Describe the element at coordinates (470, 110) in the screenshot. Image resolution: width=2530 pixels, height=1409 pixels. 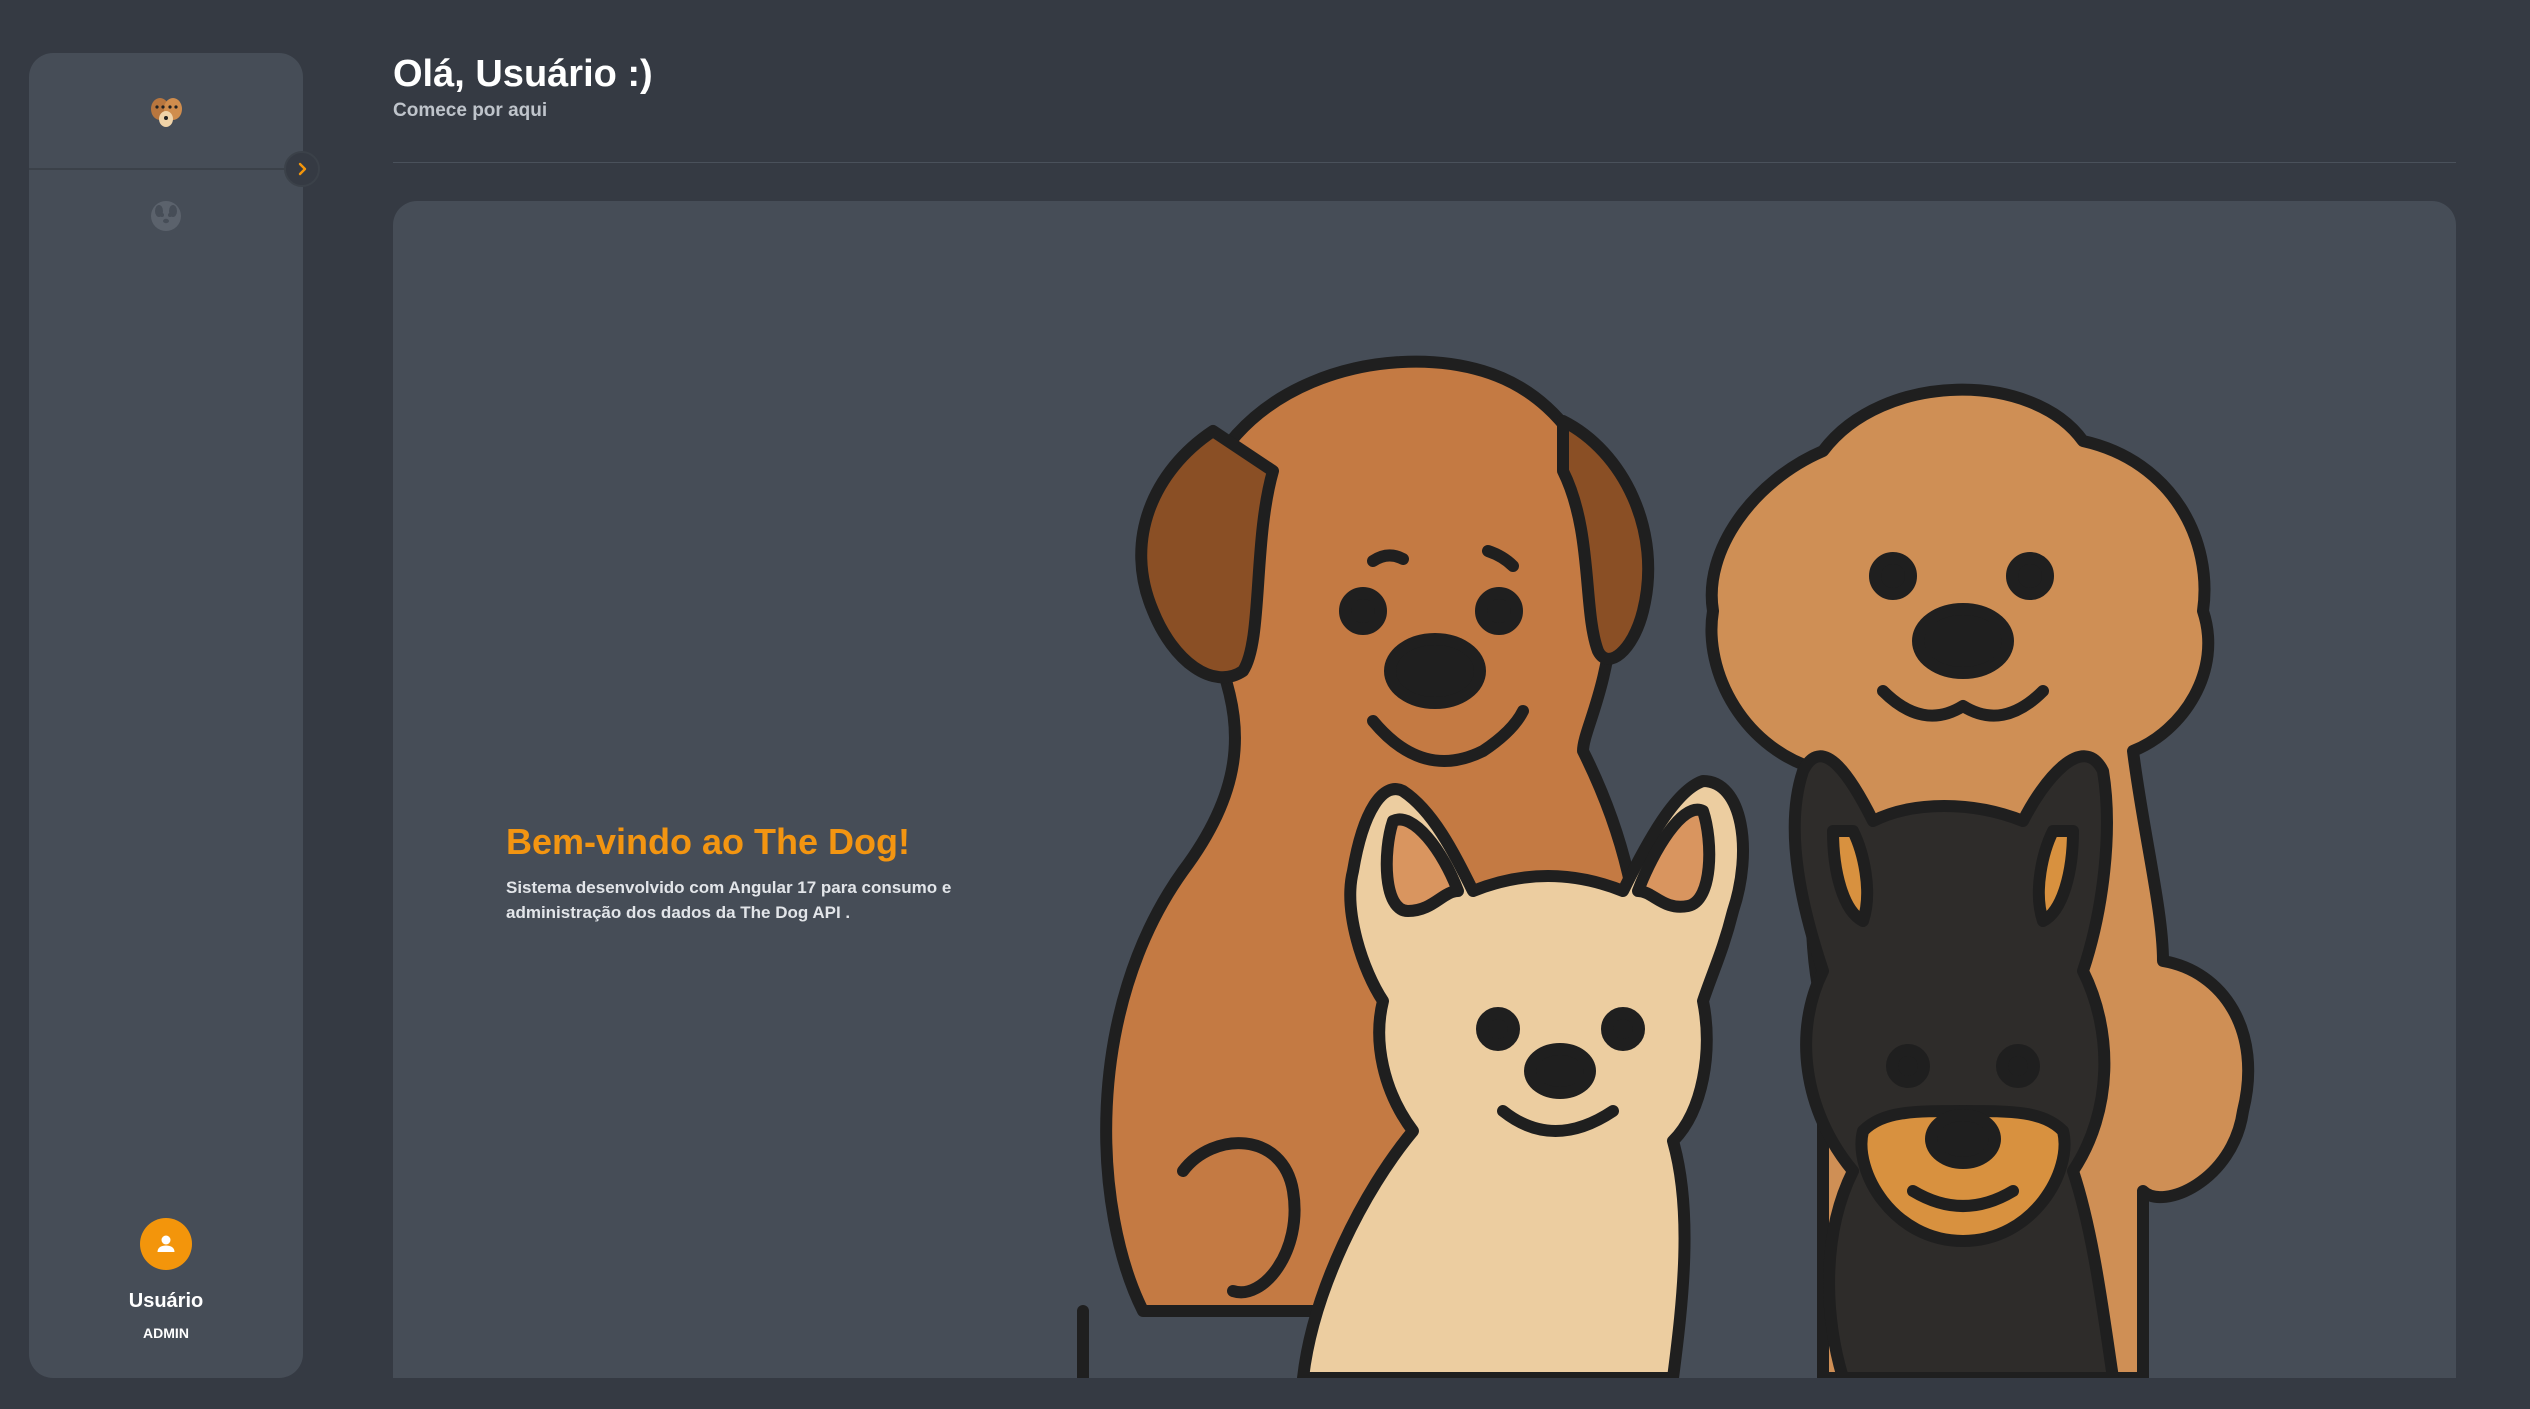
I see `page-subtitle: Comece por aqui` at that location.